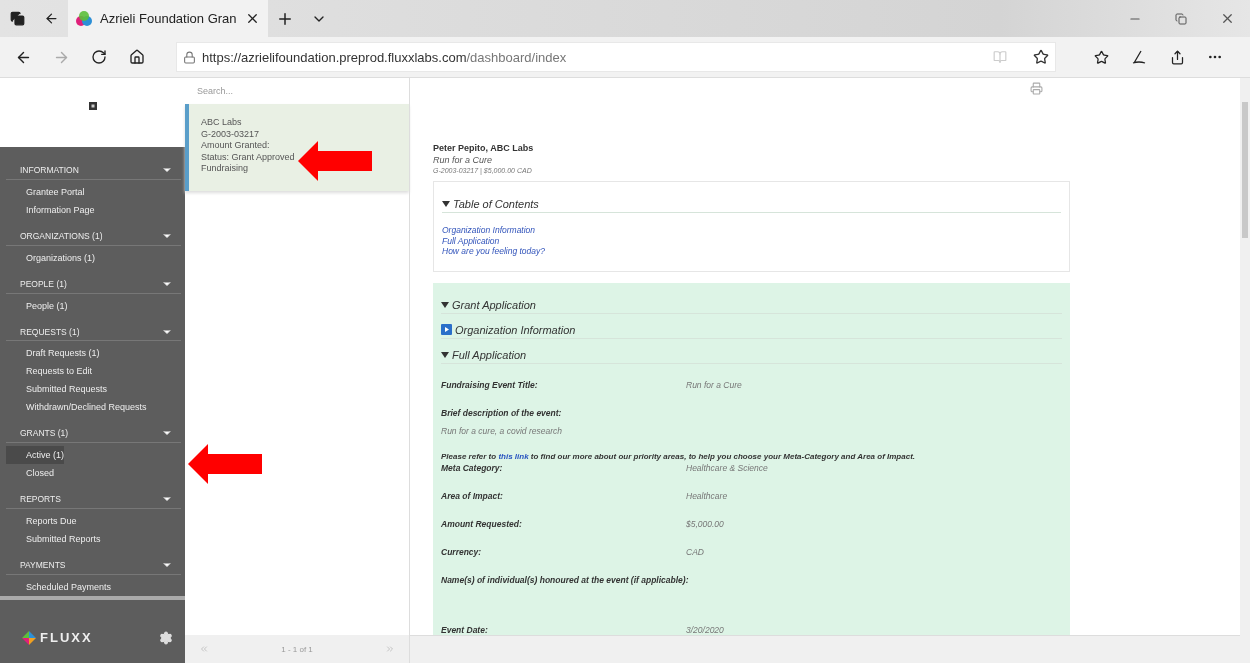  What do you see at coordinates (751, 356) in the screenshot?
I see `section-header: Full Application` at bounding box center [751, 356].